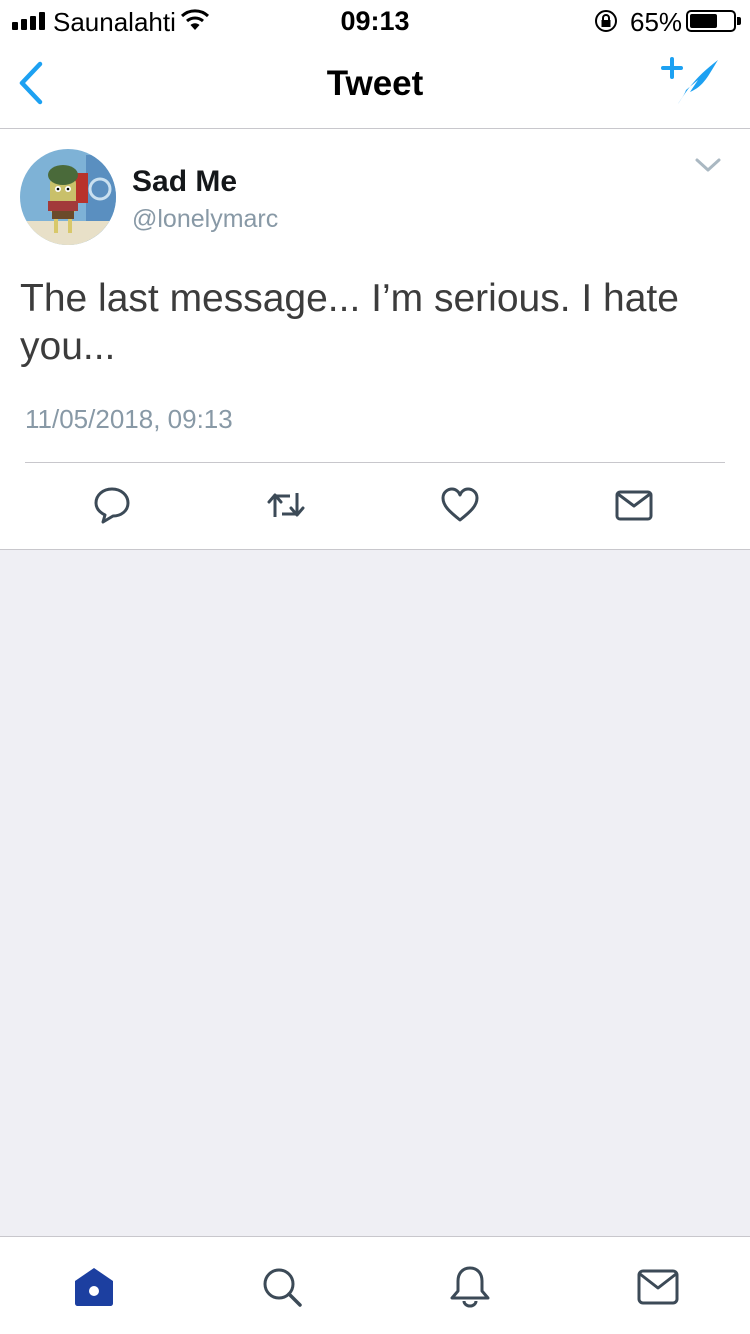 Image resolution: width=750 pixels, height=1334 pixels. I want to click on rotation-lock-icon, so click(606, 21).